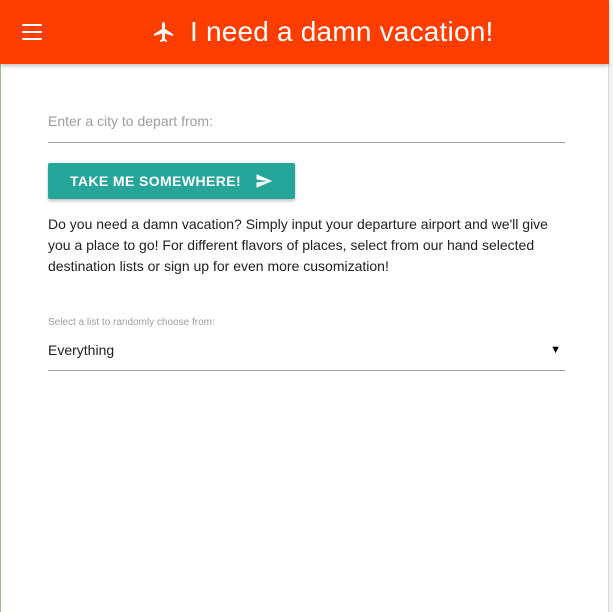  I want to click on departure-city-input, so click(306, 120).